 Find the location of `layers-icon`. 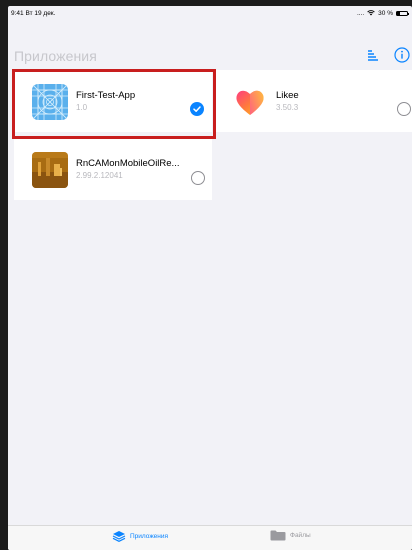

layers-icon is located at coordinates (119, 536).